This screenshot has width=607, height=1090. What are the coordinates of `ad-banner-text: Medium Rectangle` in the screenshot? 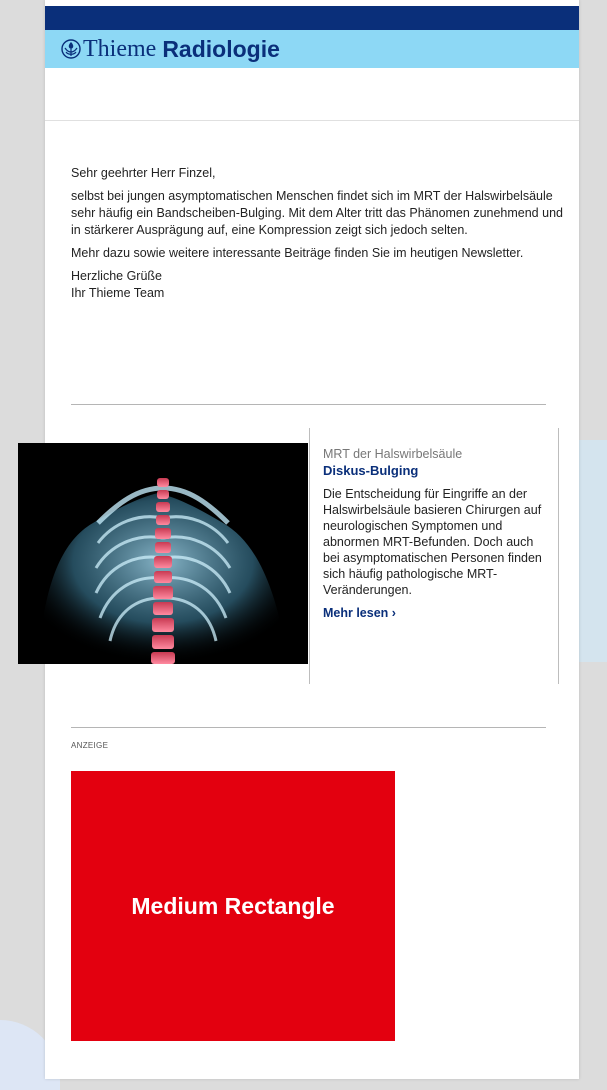 It's located at (233, 905).